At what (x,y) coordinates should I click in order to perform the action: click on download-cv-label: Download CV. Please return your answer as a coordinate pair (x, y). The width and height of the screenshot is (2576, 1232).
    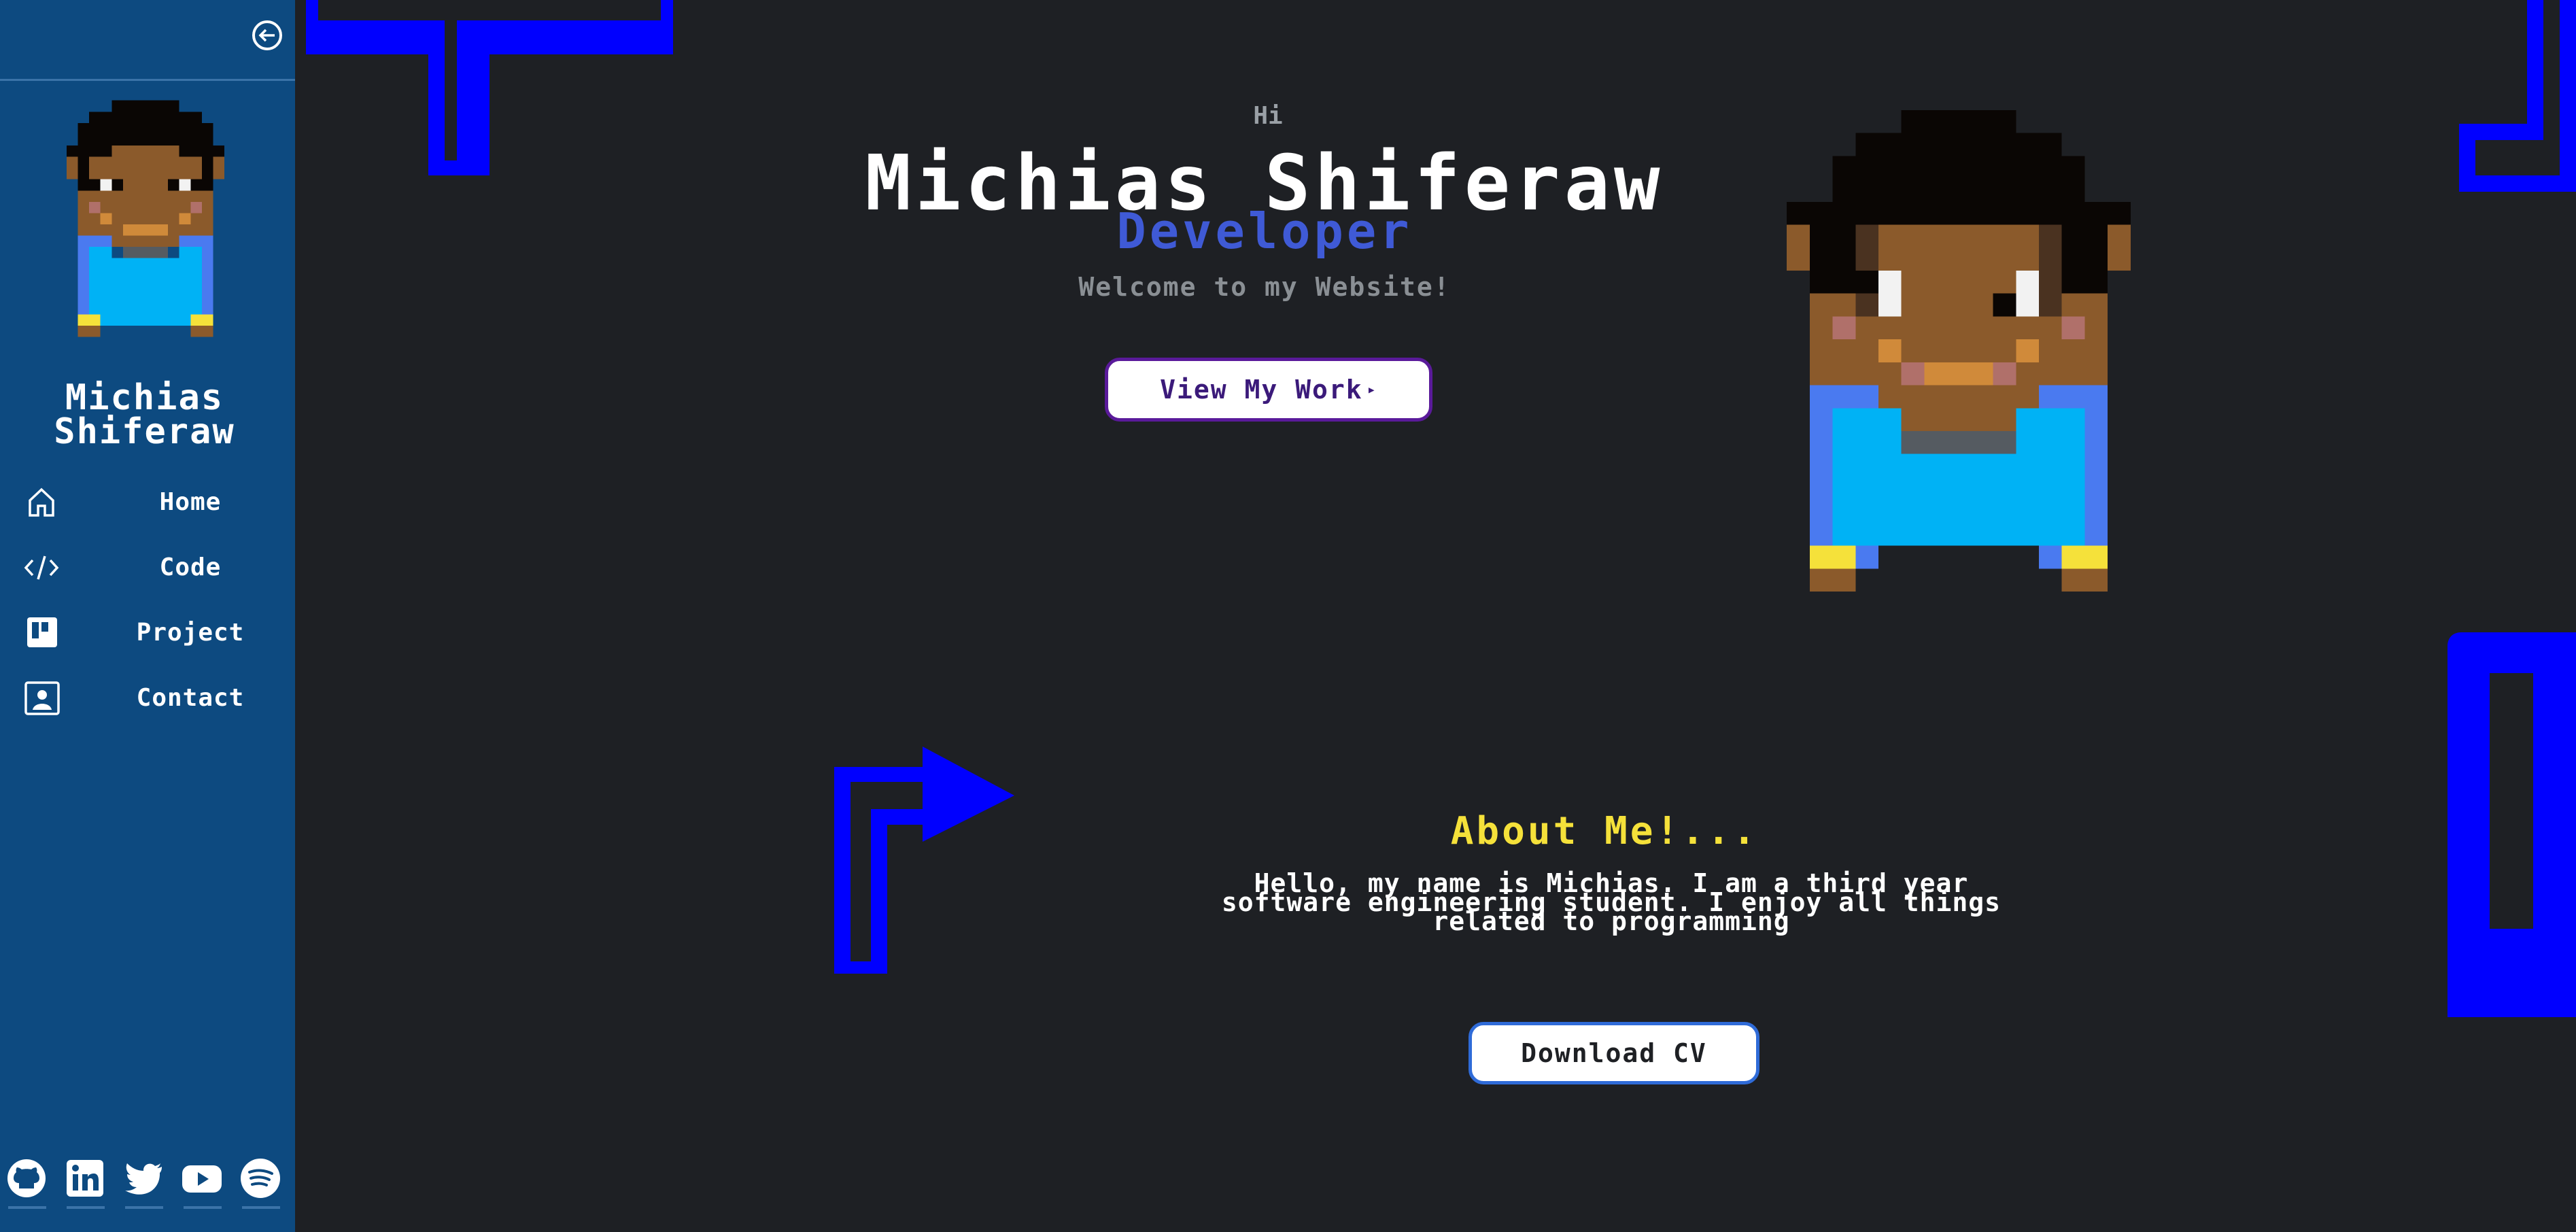
    Looking at the image, I should click on (1614, 1053).